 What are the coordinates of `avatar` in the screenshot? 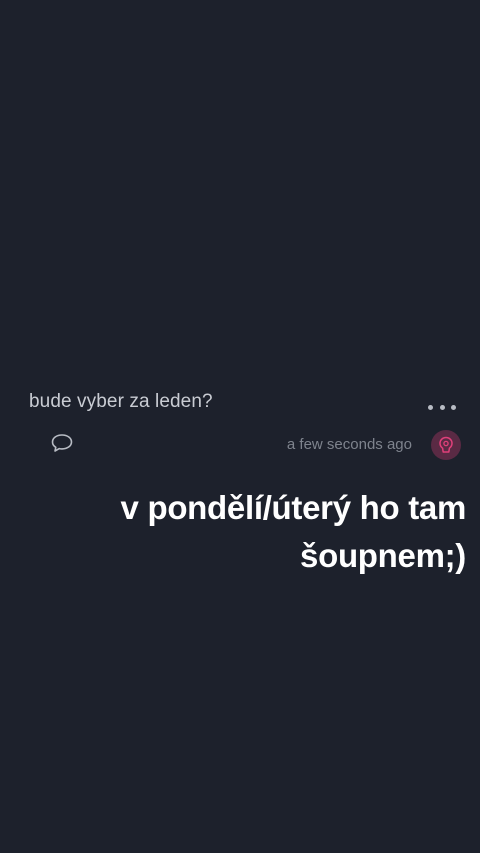 It's located at (446, 445).